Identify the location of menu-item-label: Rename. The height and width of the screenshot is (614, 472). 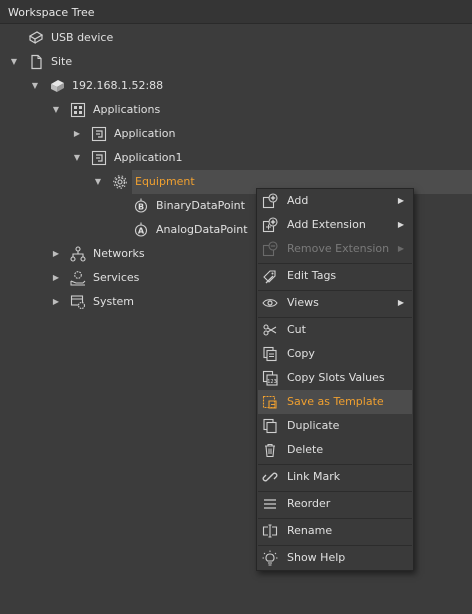
(310, 530).